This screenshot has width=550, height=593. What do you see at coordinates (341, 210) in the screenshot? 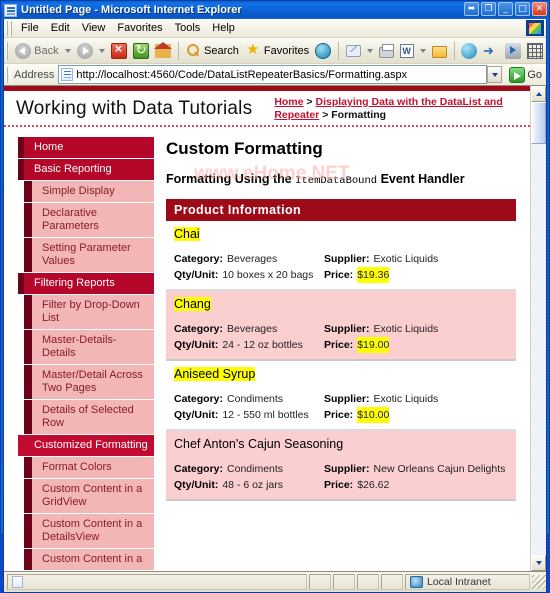
I see `product-panel-header: Product Information` at bounding box center [341, 210].